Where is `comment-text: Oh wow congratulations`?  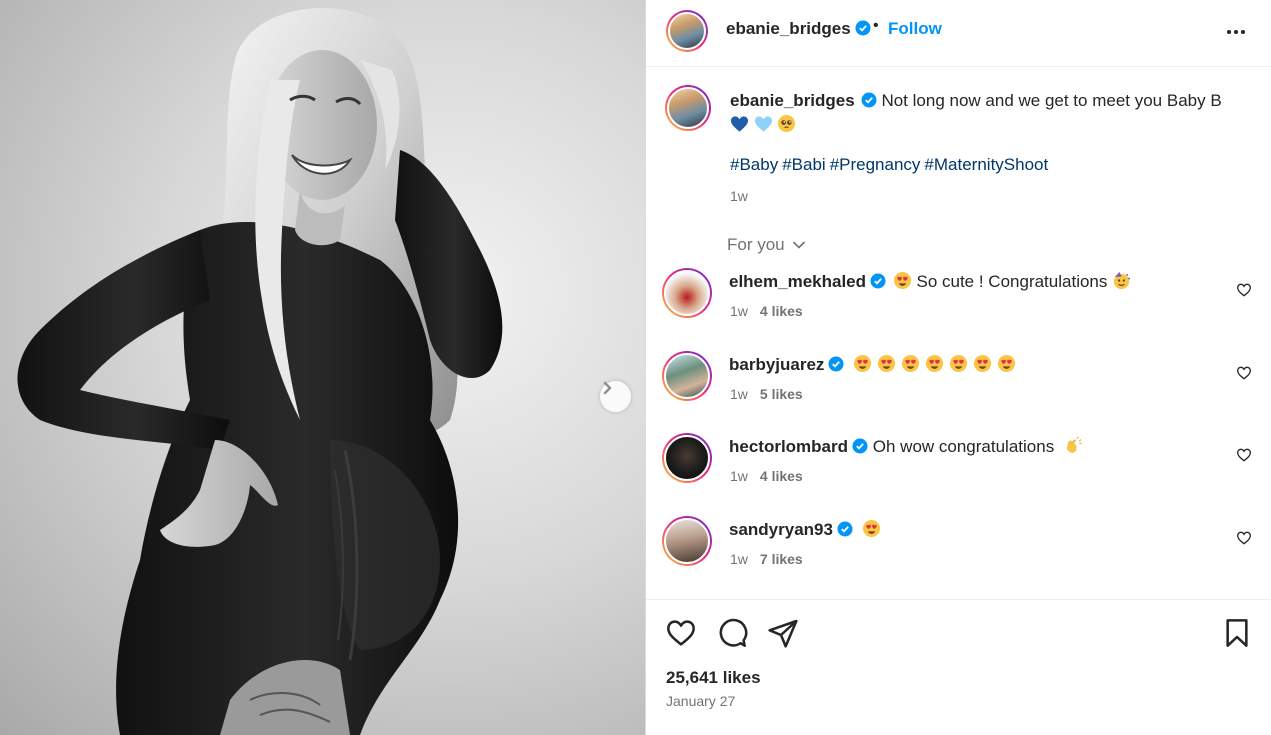
comment-text: Oh wow congratulations is located at coordinates (963, 446).